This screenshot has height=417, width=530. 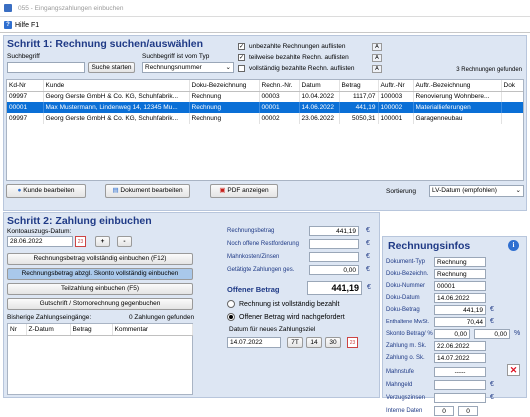 I want to click on date-label: Kontoauszugs-Datum:, so click(x=39, y=231).